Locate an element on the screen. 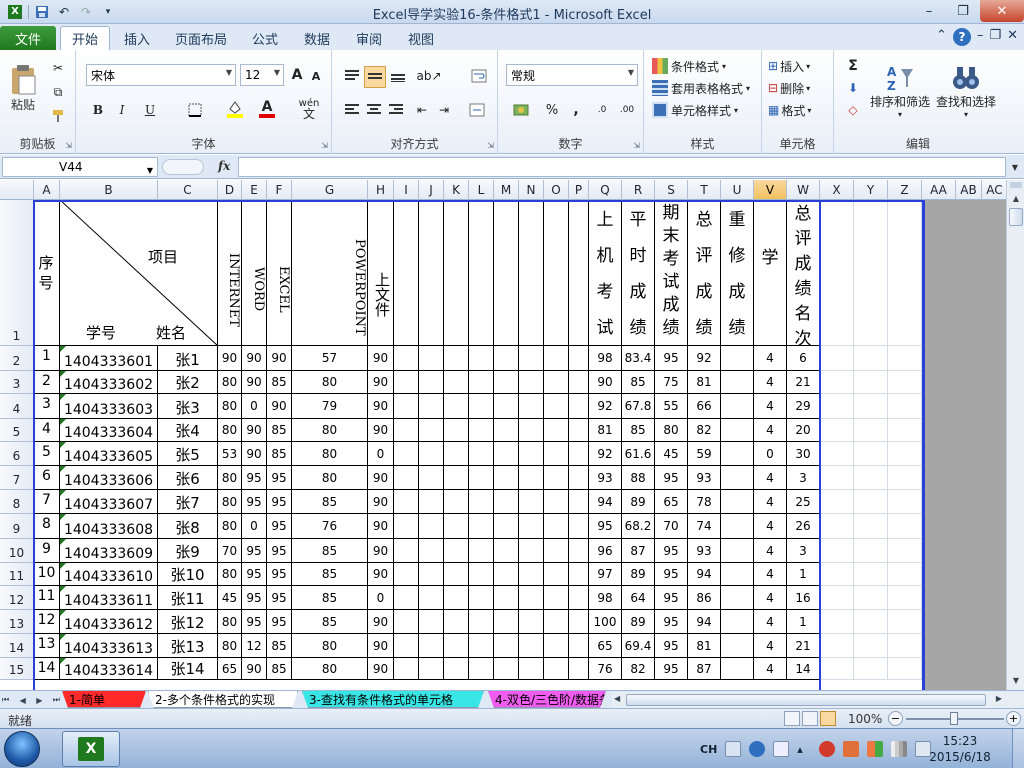 The height and width of the screenshot is (768, 1024). header-empty is located at coordinates (556, 273).